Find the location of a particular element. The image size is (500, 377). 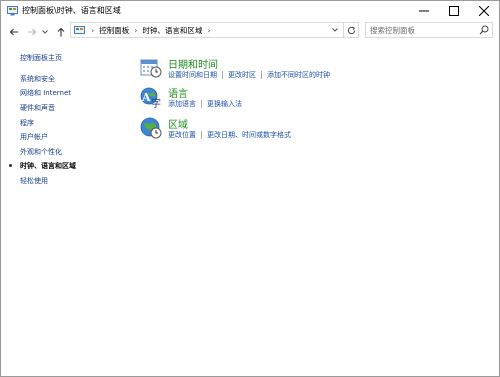

address-history-button is located at coordinates (335, 30).